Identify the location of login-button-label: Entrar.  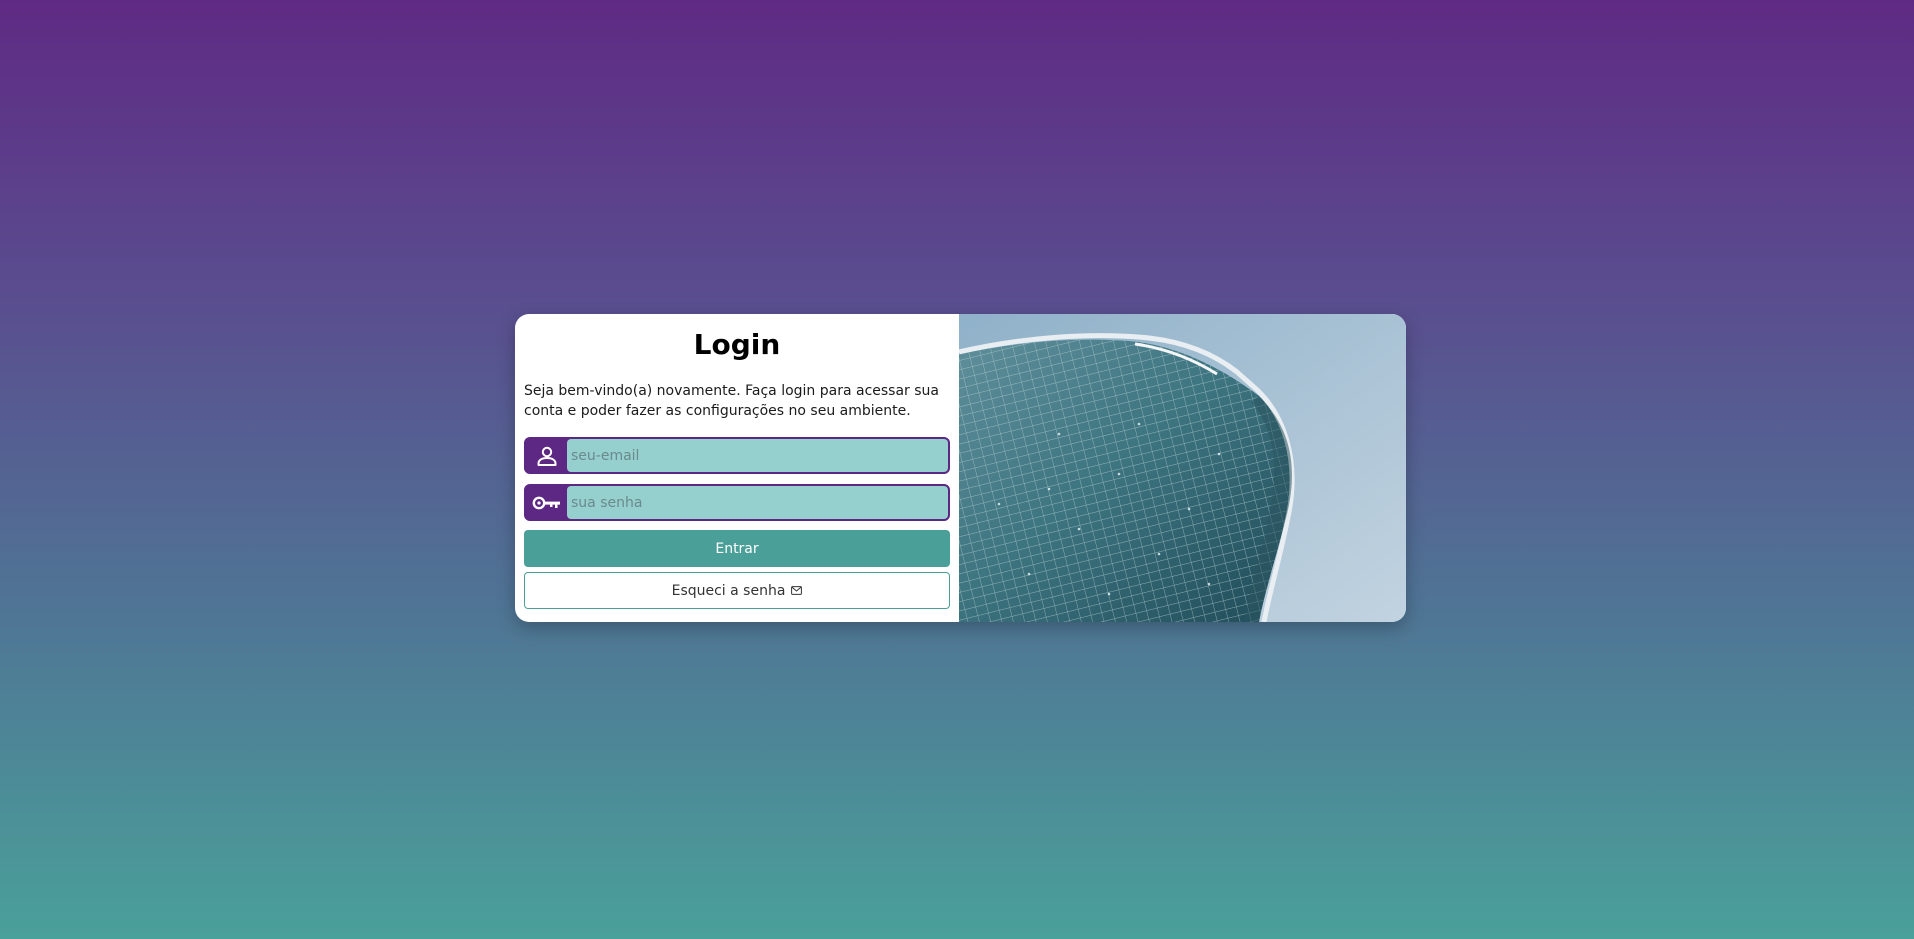
(737, 548).